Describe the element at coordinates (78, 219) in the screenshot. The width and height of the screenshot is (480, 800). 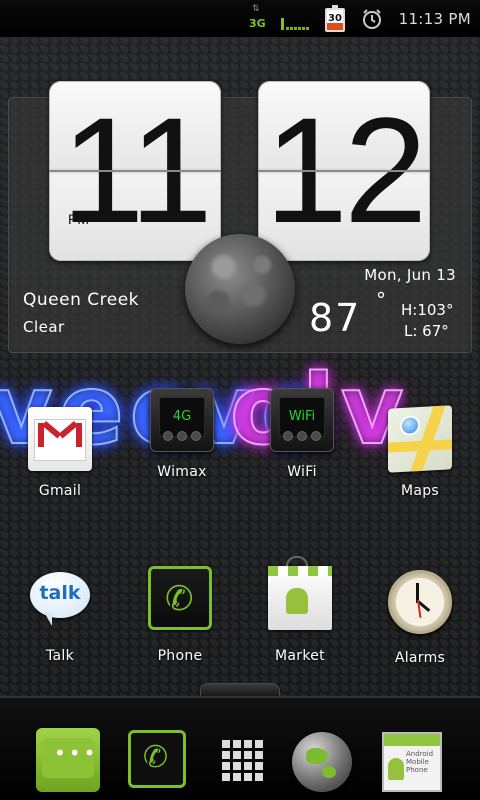
I see `ampm-label: PM` at that location.